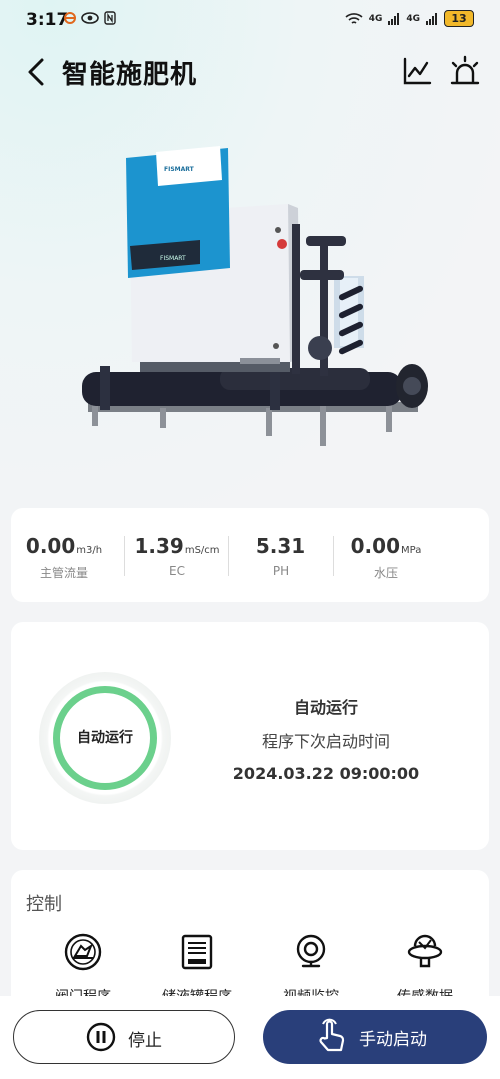 This screenshot has width=500, height=1079. I want to click on control-title: 控制, so click(44, 904).